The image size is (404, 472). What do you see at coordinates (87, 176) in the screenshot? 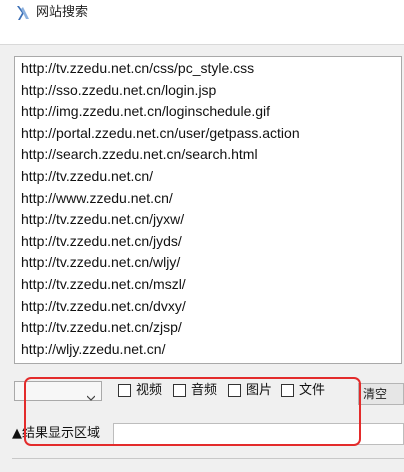
I see `list-item: http://tv.zzedu.net.cn/` at bounding box center [87, 176].